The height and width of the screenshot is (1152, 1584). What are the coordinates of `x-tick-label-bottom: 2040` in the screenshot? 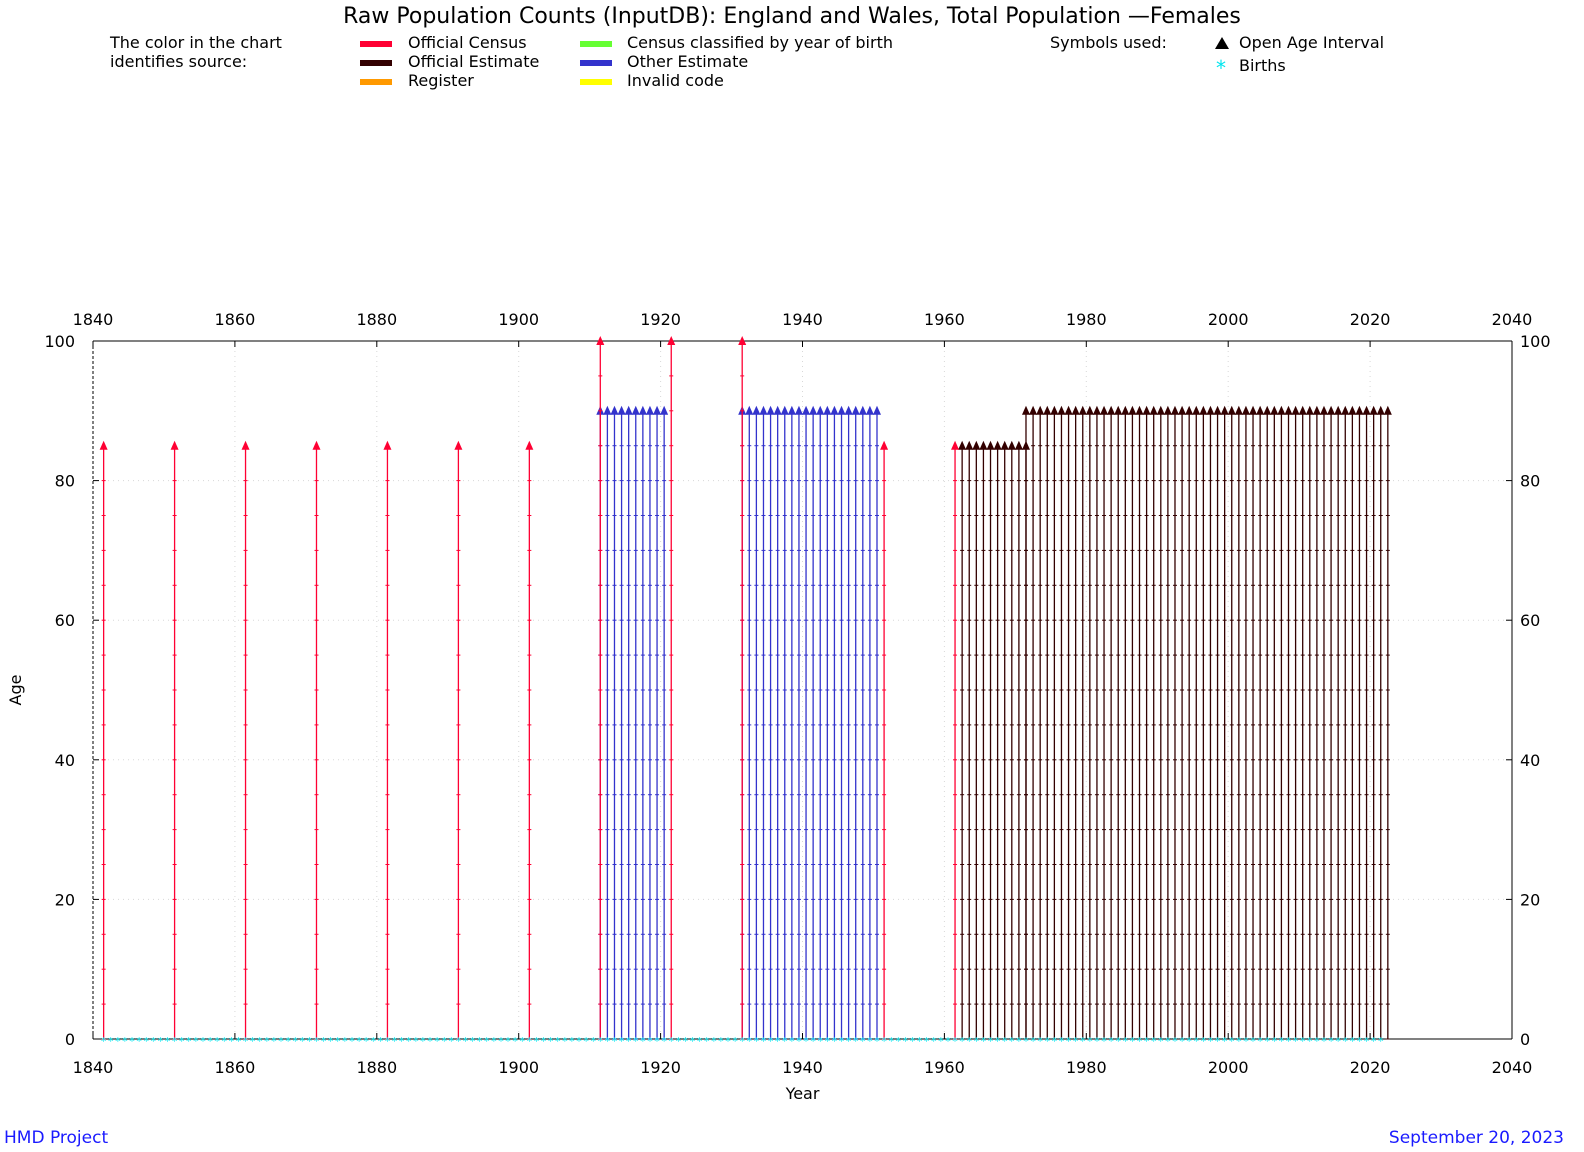 It's located at (1512, 1067).